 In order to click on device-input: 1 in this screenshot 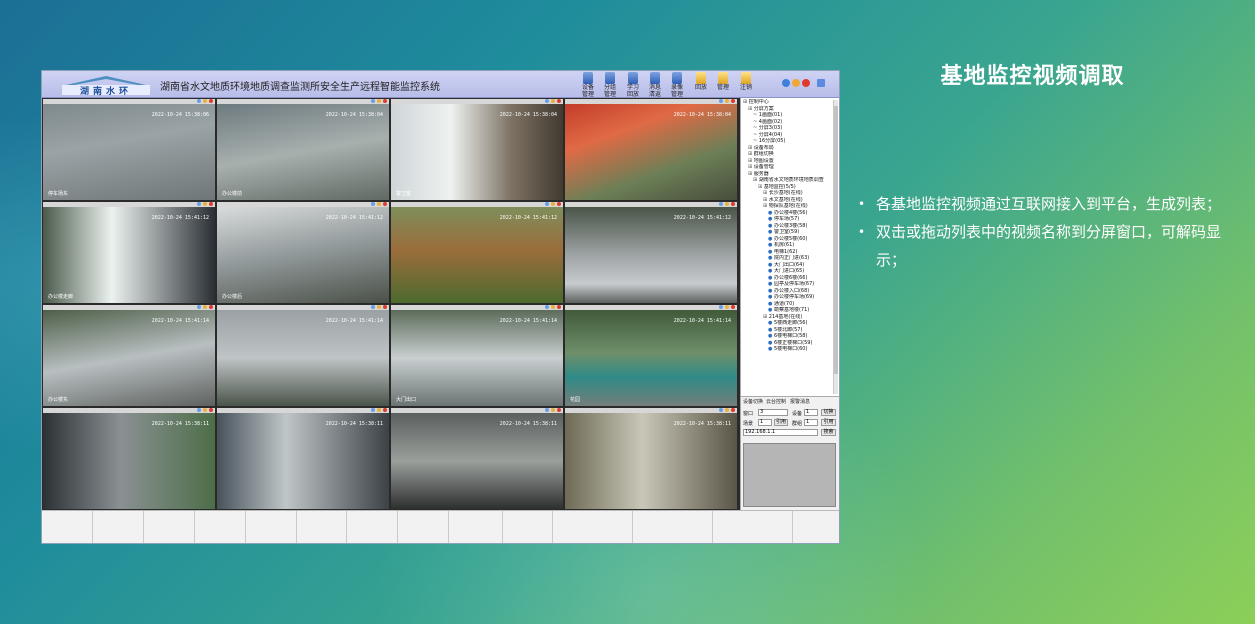, I will do `click(811, 412)`.